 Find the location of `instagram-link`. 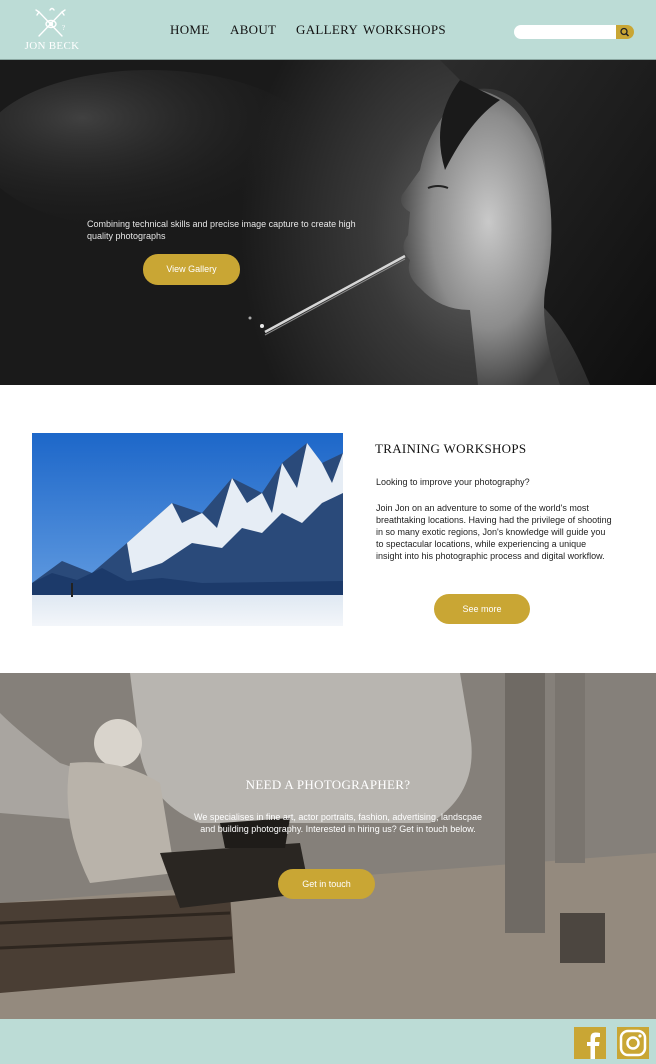

instagram-link is located at coordinates (633, 1043).